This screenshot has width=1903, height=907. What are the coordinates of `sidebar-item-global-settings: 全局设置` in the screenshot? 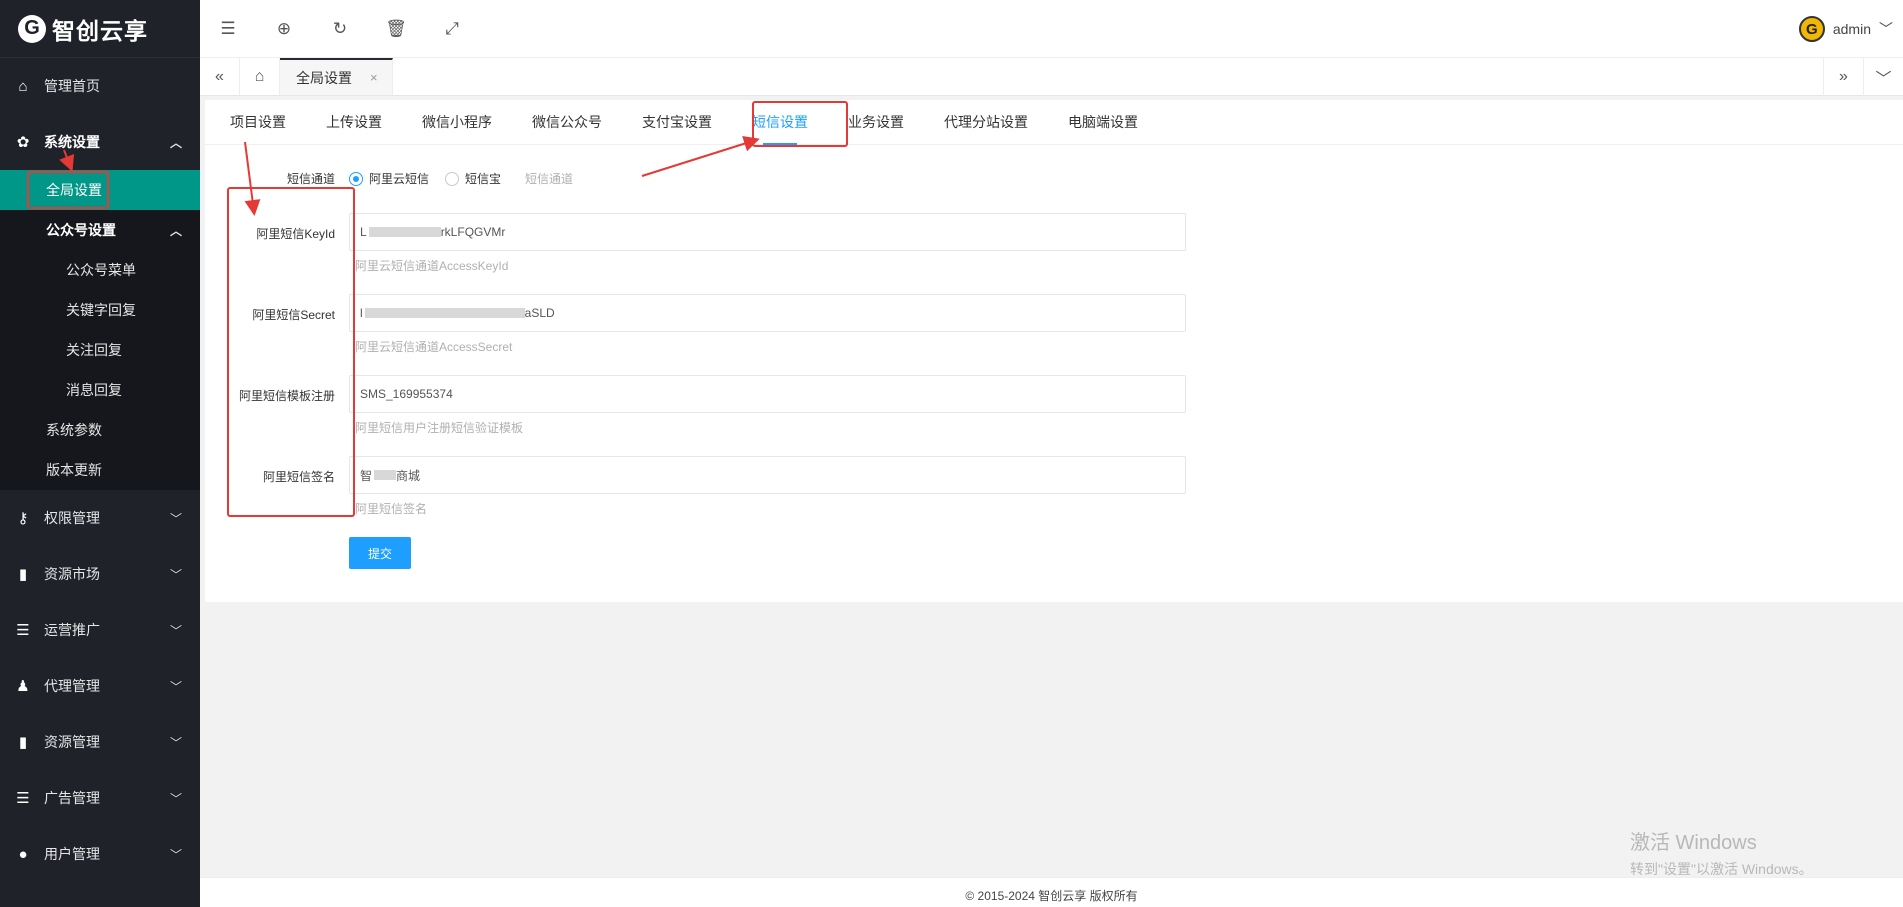 It's located at (100, 190).